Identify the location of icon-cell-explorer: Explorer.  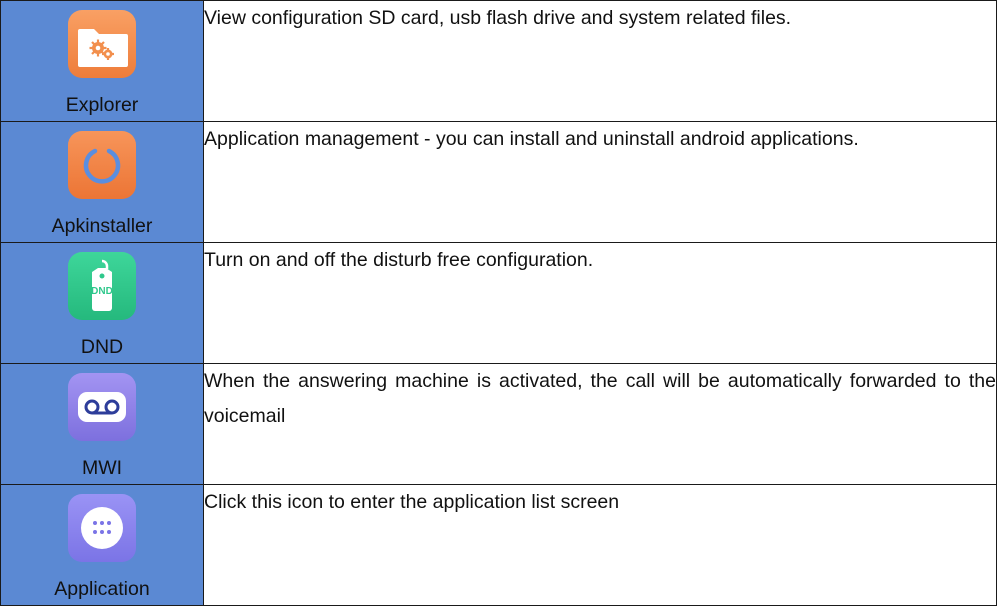
(102, 61).